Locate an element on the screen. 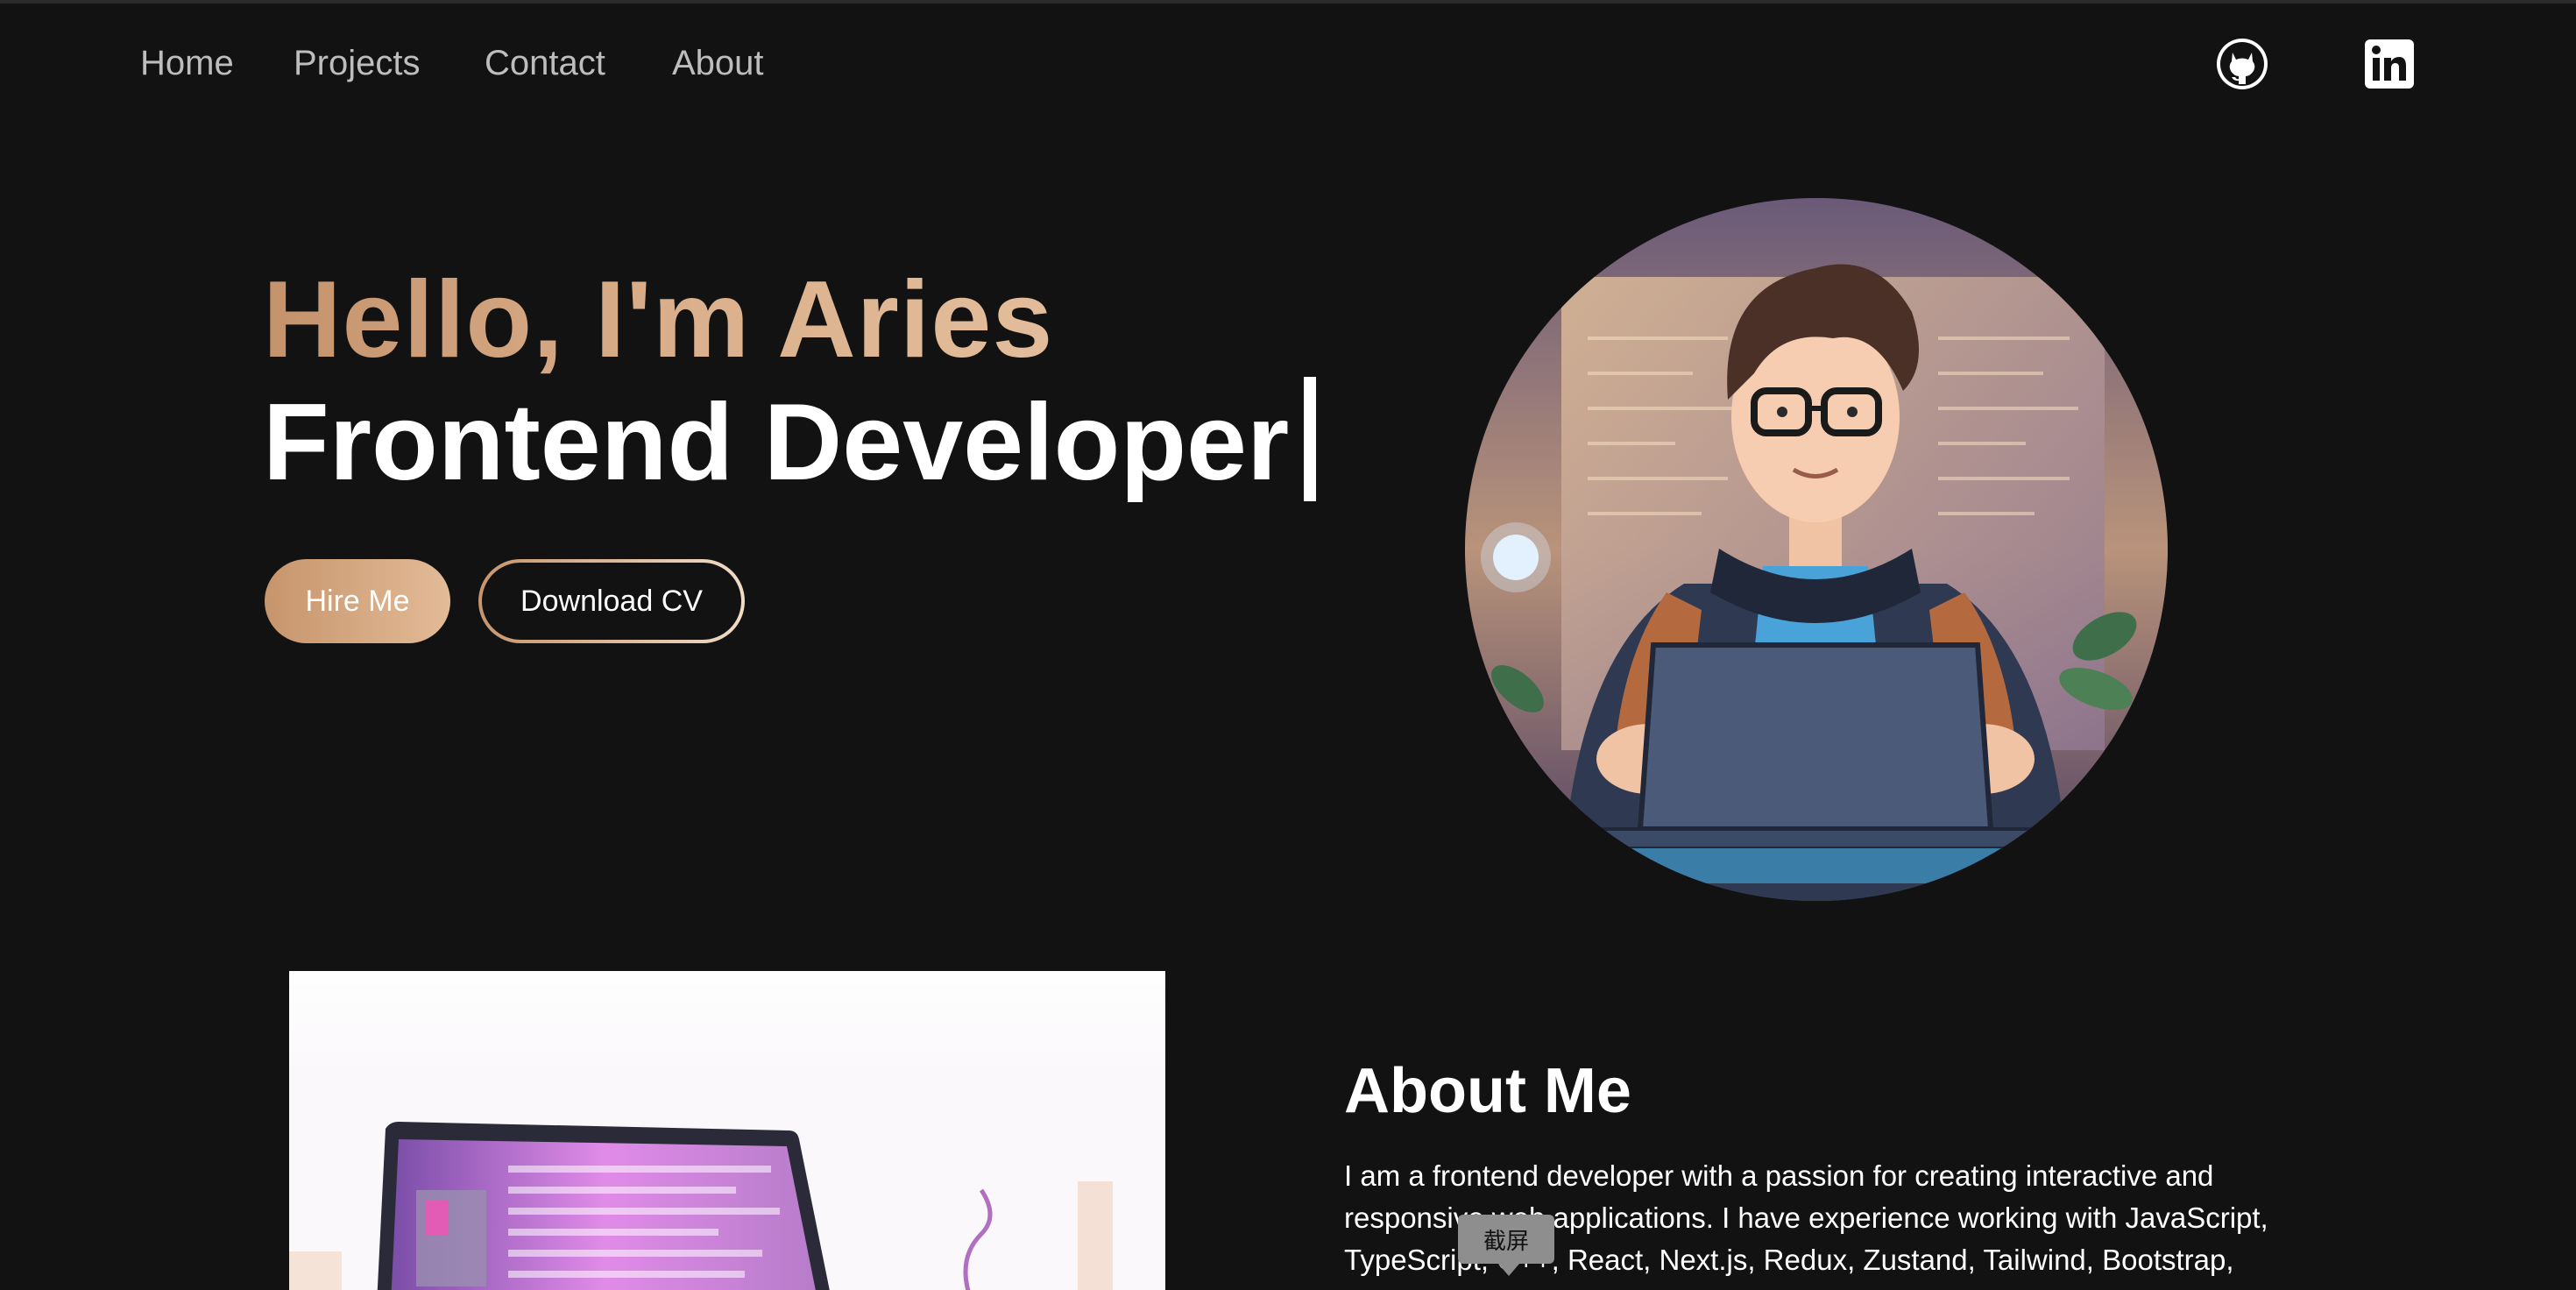 The image size is (2576, 1290). linkedin-link is located at coordinates (2389, 64).